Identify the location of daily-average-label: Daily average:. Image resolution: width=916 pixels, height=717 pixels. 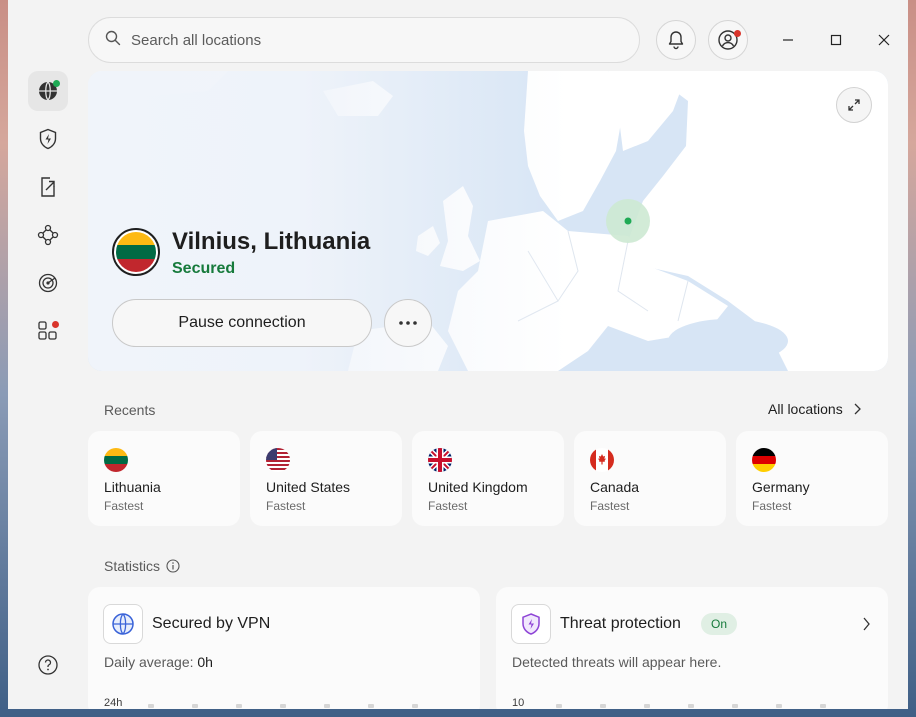
(149, 662).